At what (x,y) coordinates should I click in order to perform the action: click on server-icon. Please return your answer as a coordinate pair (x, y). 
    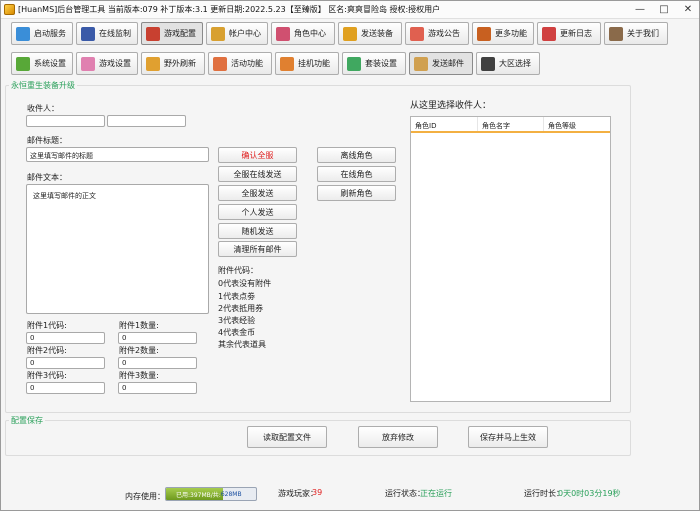
    Looking at the image, I should click on (23, 33).